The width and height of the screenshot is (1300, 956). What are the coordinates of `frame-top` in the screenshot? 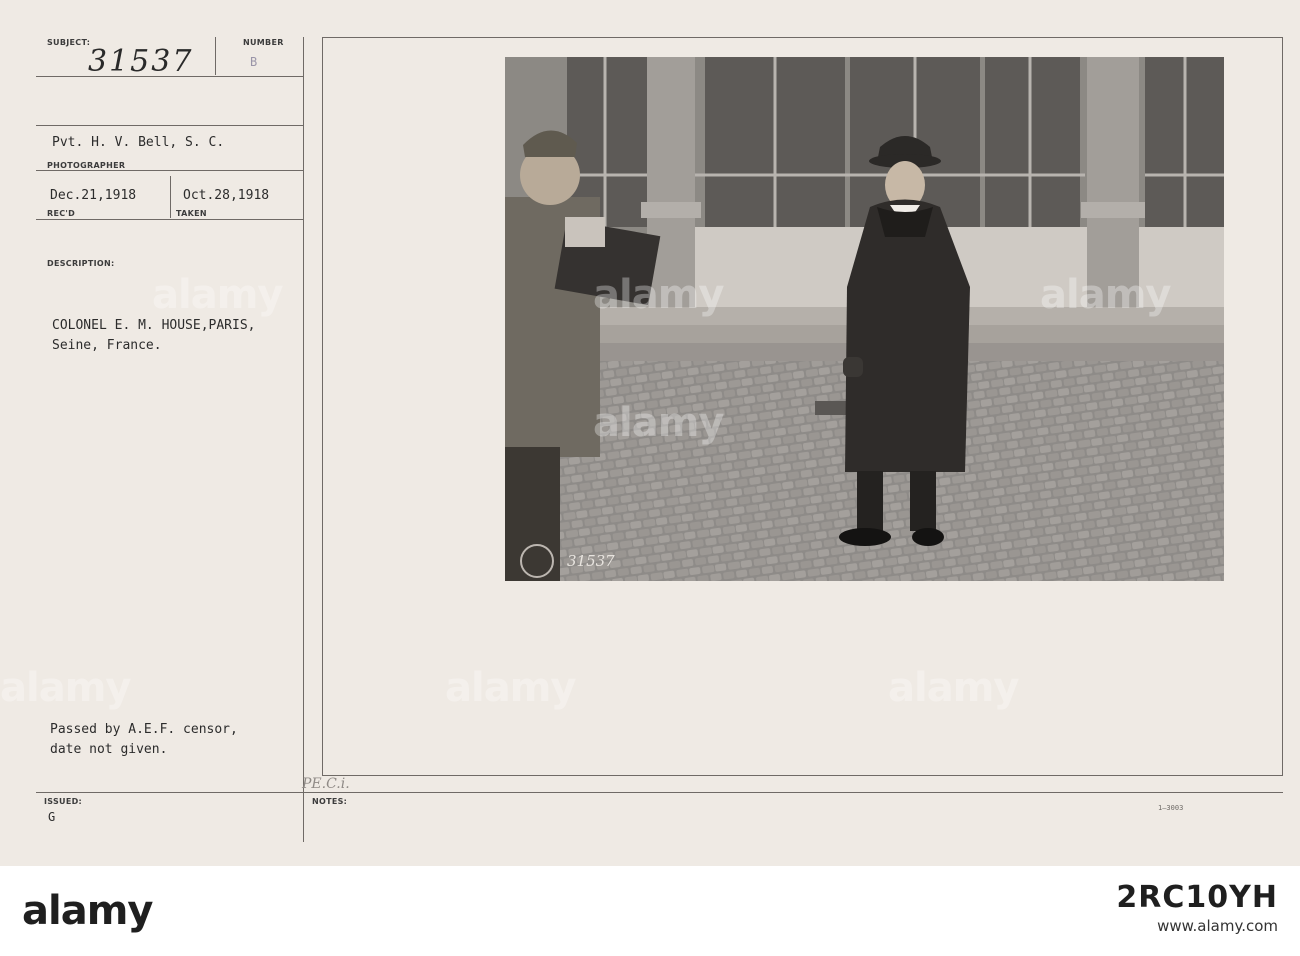 It's located at (802, 37).